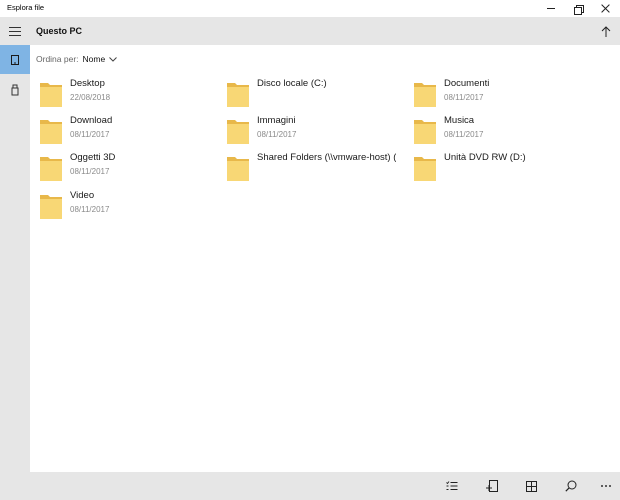 This screenshot has height=500, width=620. I want to click on folder-item: Unità DVD RW (D:), so click(506, 169).